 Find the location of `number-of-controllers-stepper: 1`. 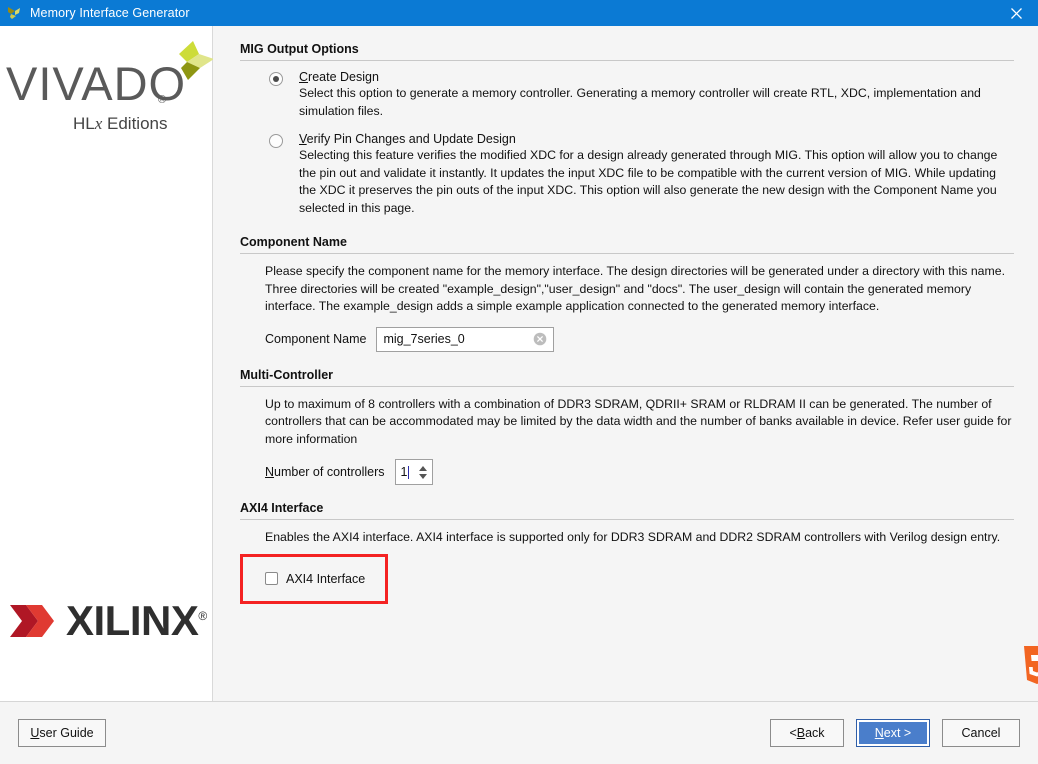

number-of-controllers-stepper: 1 is located at coordinates (413, 472).